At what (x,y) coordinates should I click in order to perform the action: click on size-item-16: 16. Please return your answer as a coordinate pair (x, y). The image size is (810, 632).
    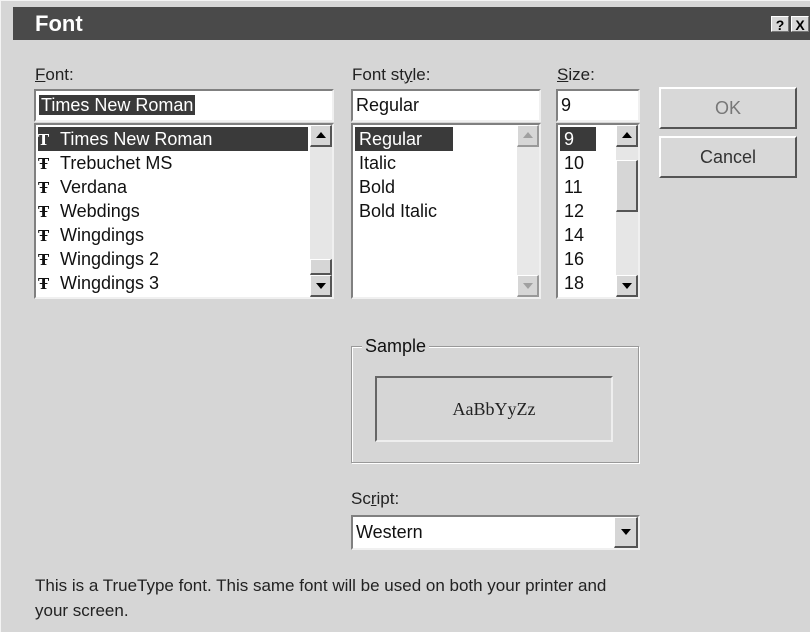
    Looking at the image, I should click on (572, 259).